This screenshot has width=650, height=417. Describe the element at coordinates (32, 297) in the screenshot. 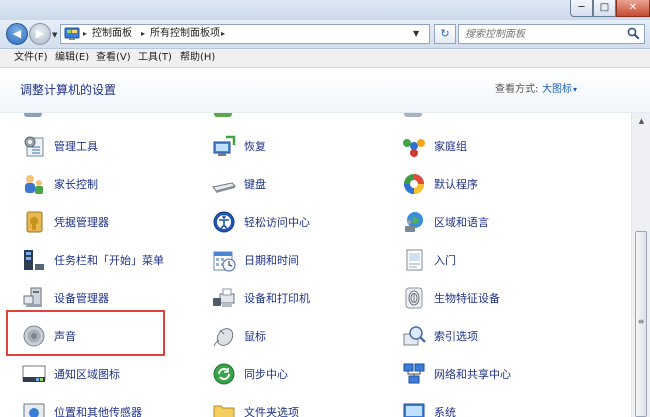

I see `device-manager-icon` at that location.